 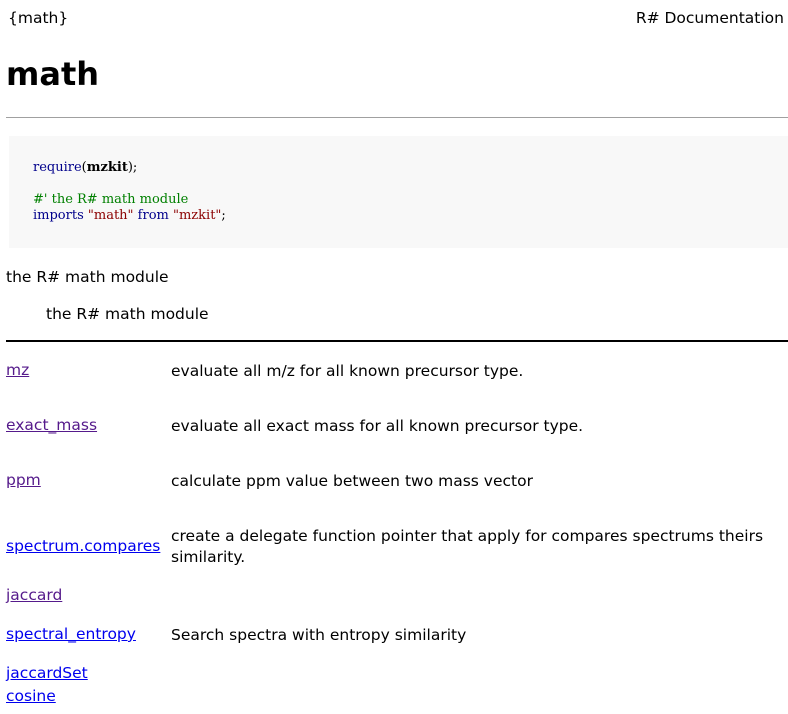 I want to click on code-from-keyword: from, so click(x=153, y=215).